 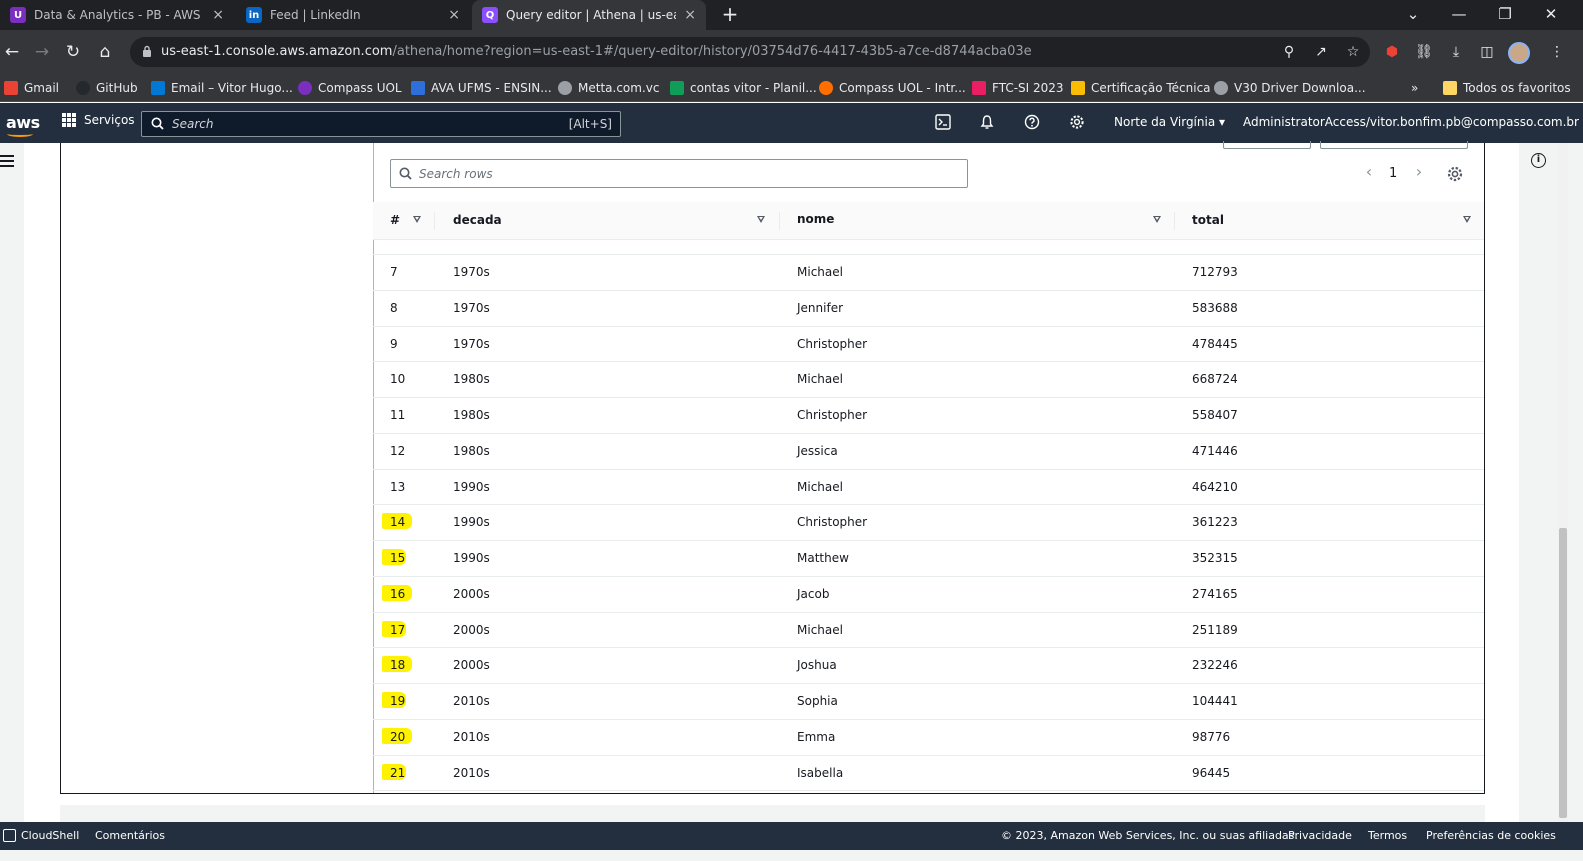 What do you see at coordinates (1169, 122) in the screenshot?
I see `region-selector: Norte da Virgínia ▾` at bounding box center [1169, 122].